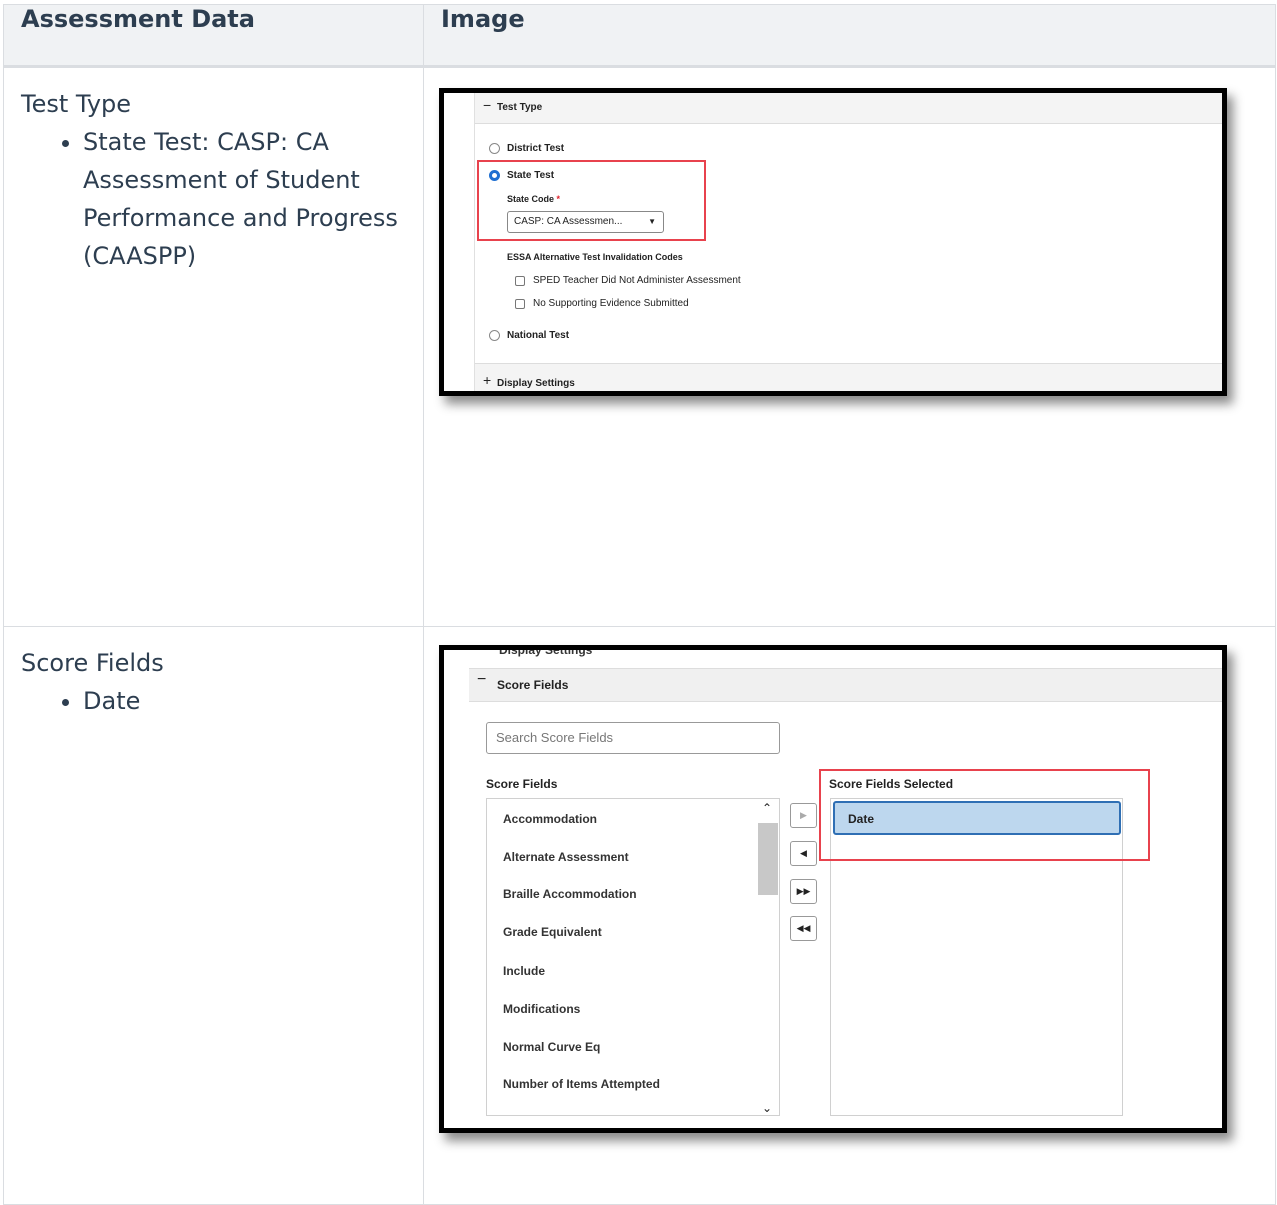 Image resolution: width=1277 pixels, height=1205 pixels. What do you see at coordinates (652, 221) in the screenshot?
I see `dropdown-arrow-icon: ▼` at bounding box center [652, 221].